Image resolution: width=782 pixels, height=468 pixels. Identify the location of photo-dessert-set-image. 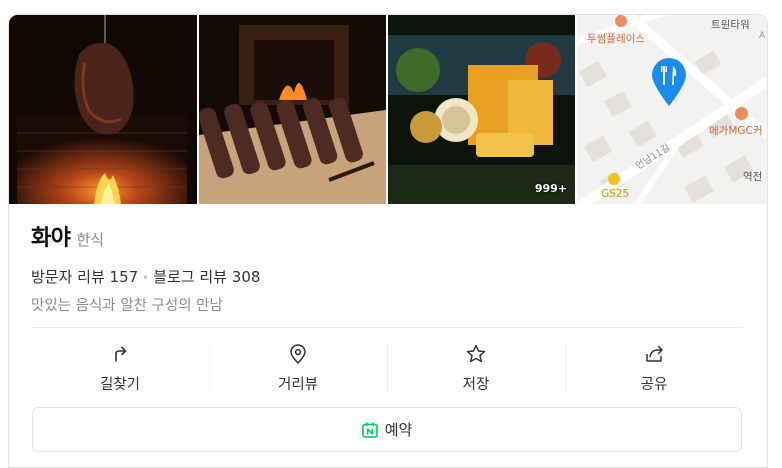
(481, 109).